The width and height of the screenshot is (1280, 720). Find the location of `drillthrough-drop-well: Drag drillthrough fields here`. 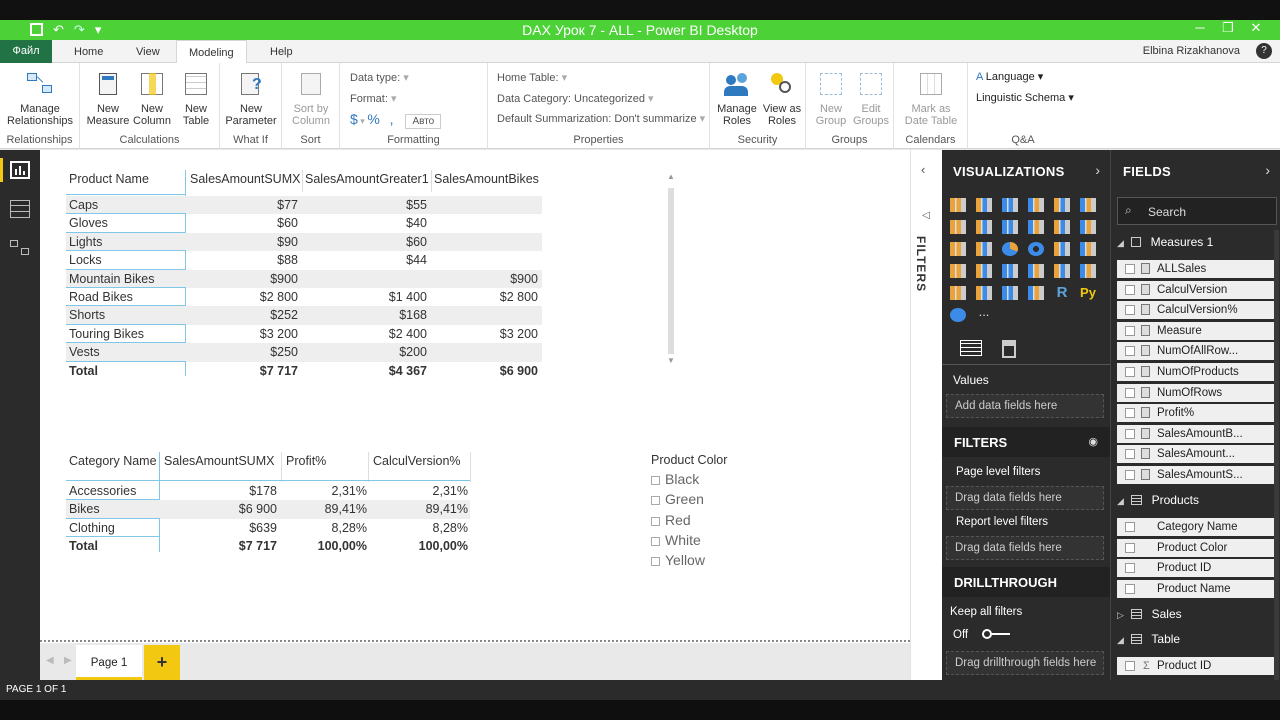

drillthrough-drop-well: Drag drillthrough fields here is located at coordinates (1025, 663).